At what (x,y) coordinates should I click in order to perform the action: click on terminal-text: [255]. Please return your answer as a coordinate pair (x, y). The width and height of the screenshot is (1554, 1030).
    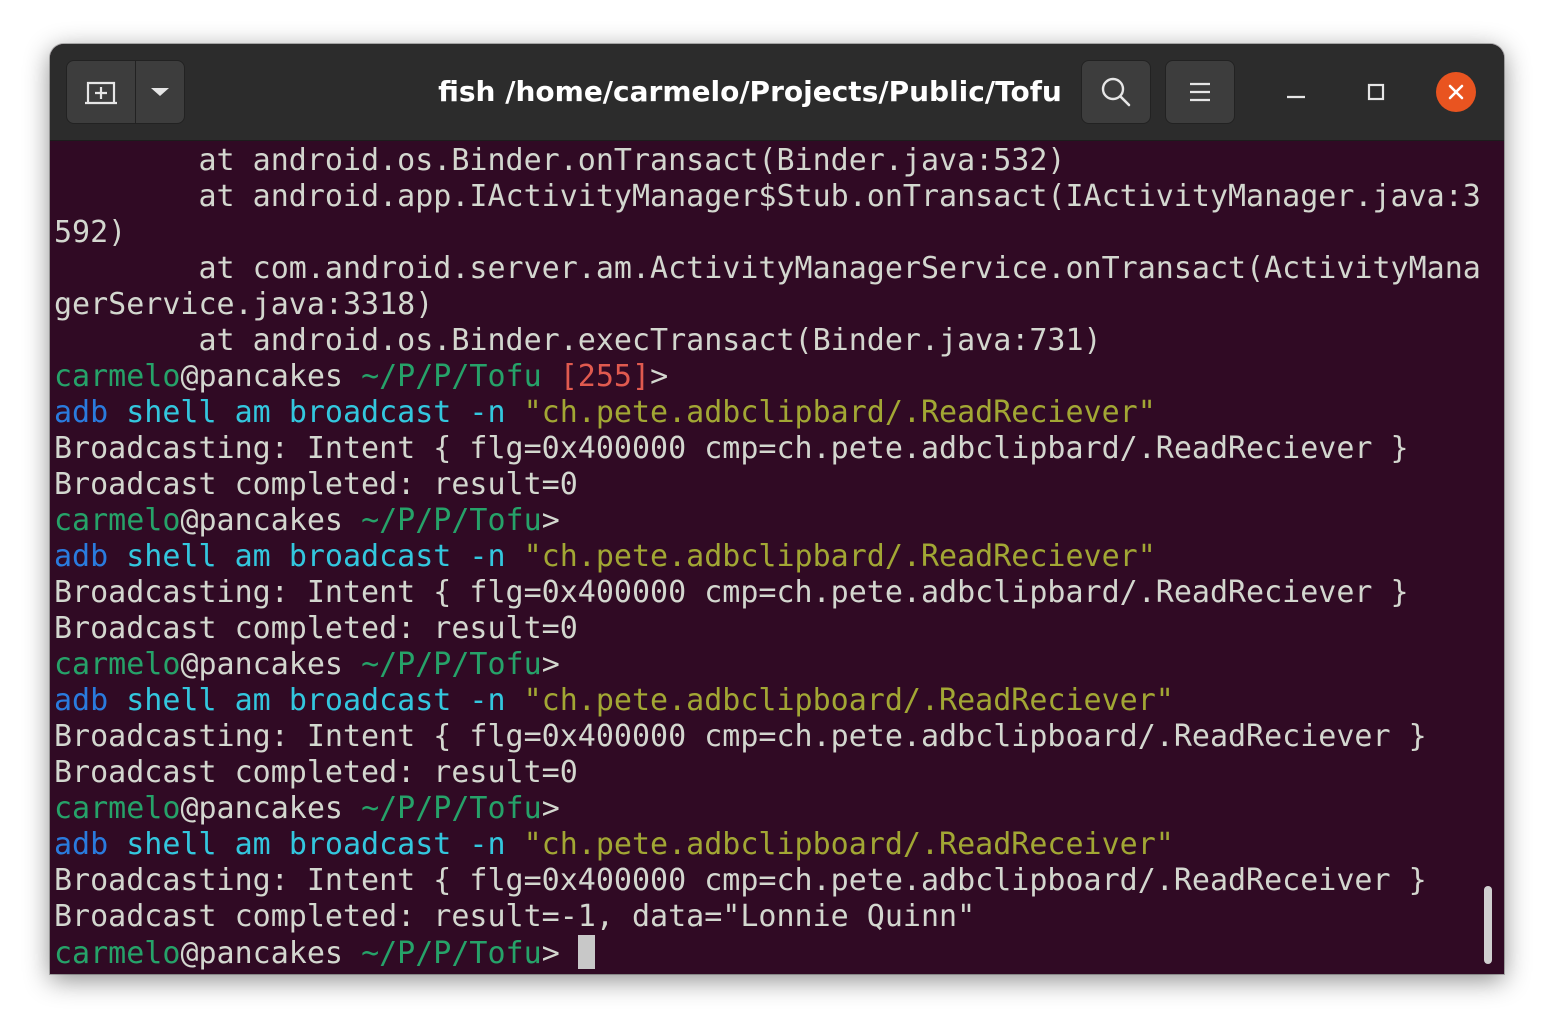
    Looking at the image, I should click on (605, 376).